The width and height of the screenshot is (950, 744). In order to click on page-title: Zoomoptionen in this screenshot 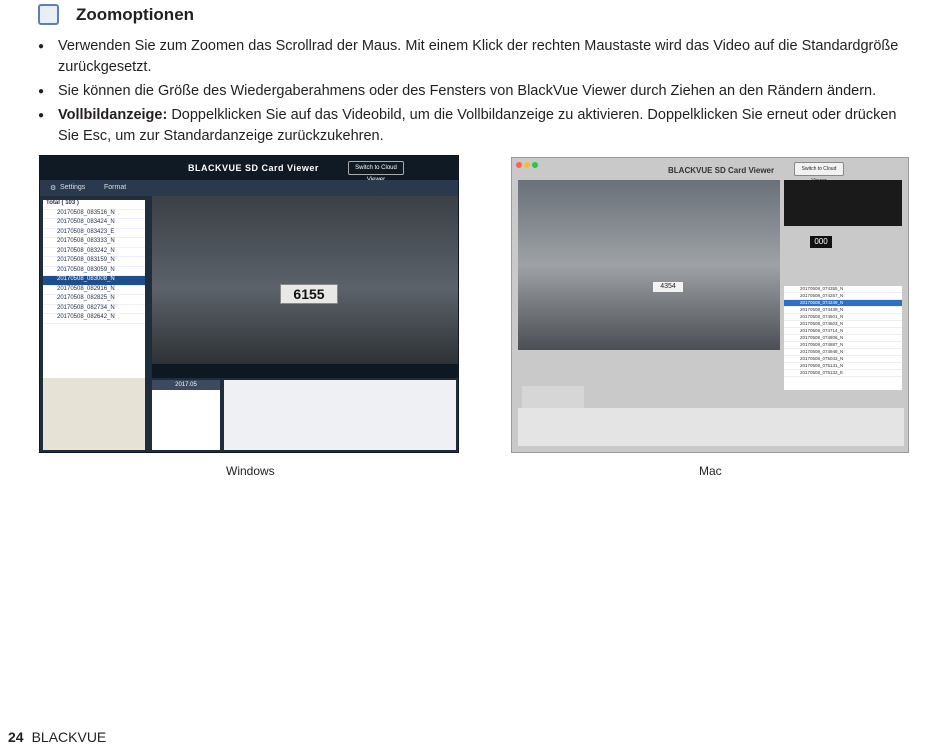, I will do `click(135, 14)`.